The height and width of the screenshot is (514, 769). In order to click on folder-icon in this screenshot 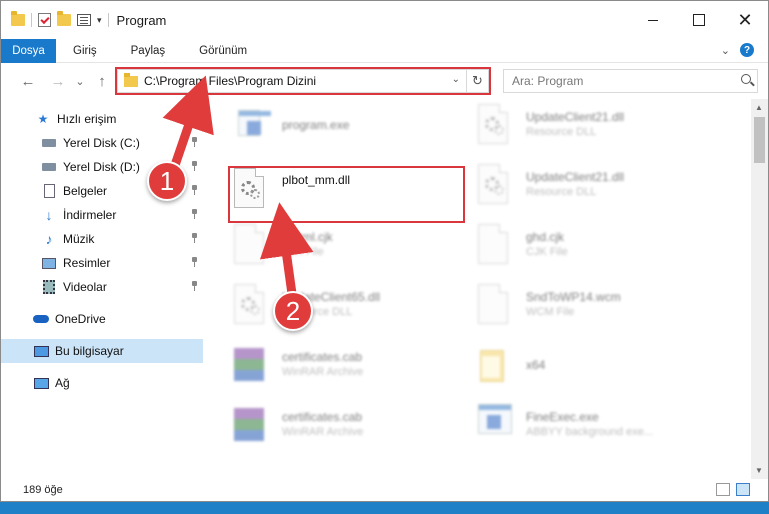, I will do `click(18, 18)`.